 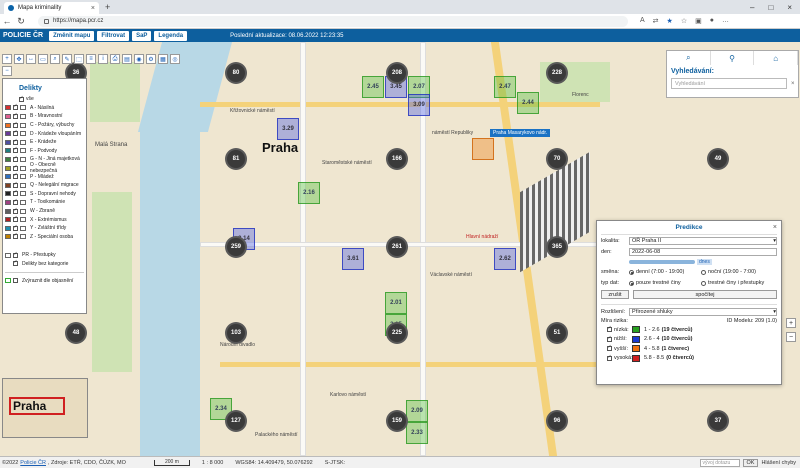 I want to click on zoom-in-icon: +, so click(x=7, y=59).